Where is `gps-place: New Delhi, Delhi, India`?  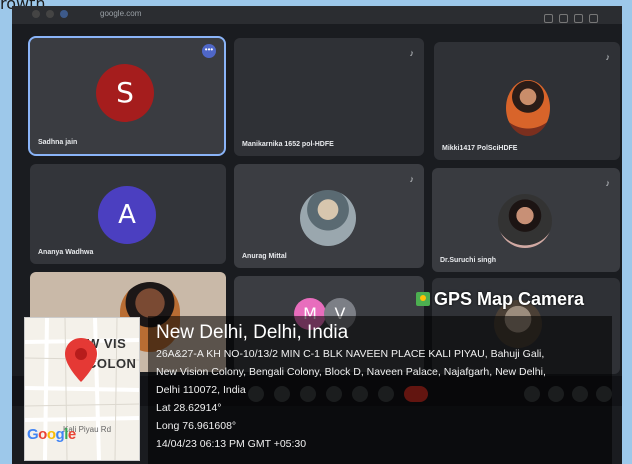
gps-place: New Delhi, Delhi, India is located at coordinates (252, 332).